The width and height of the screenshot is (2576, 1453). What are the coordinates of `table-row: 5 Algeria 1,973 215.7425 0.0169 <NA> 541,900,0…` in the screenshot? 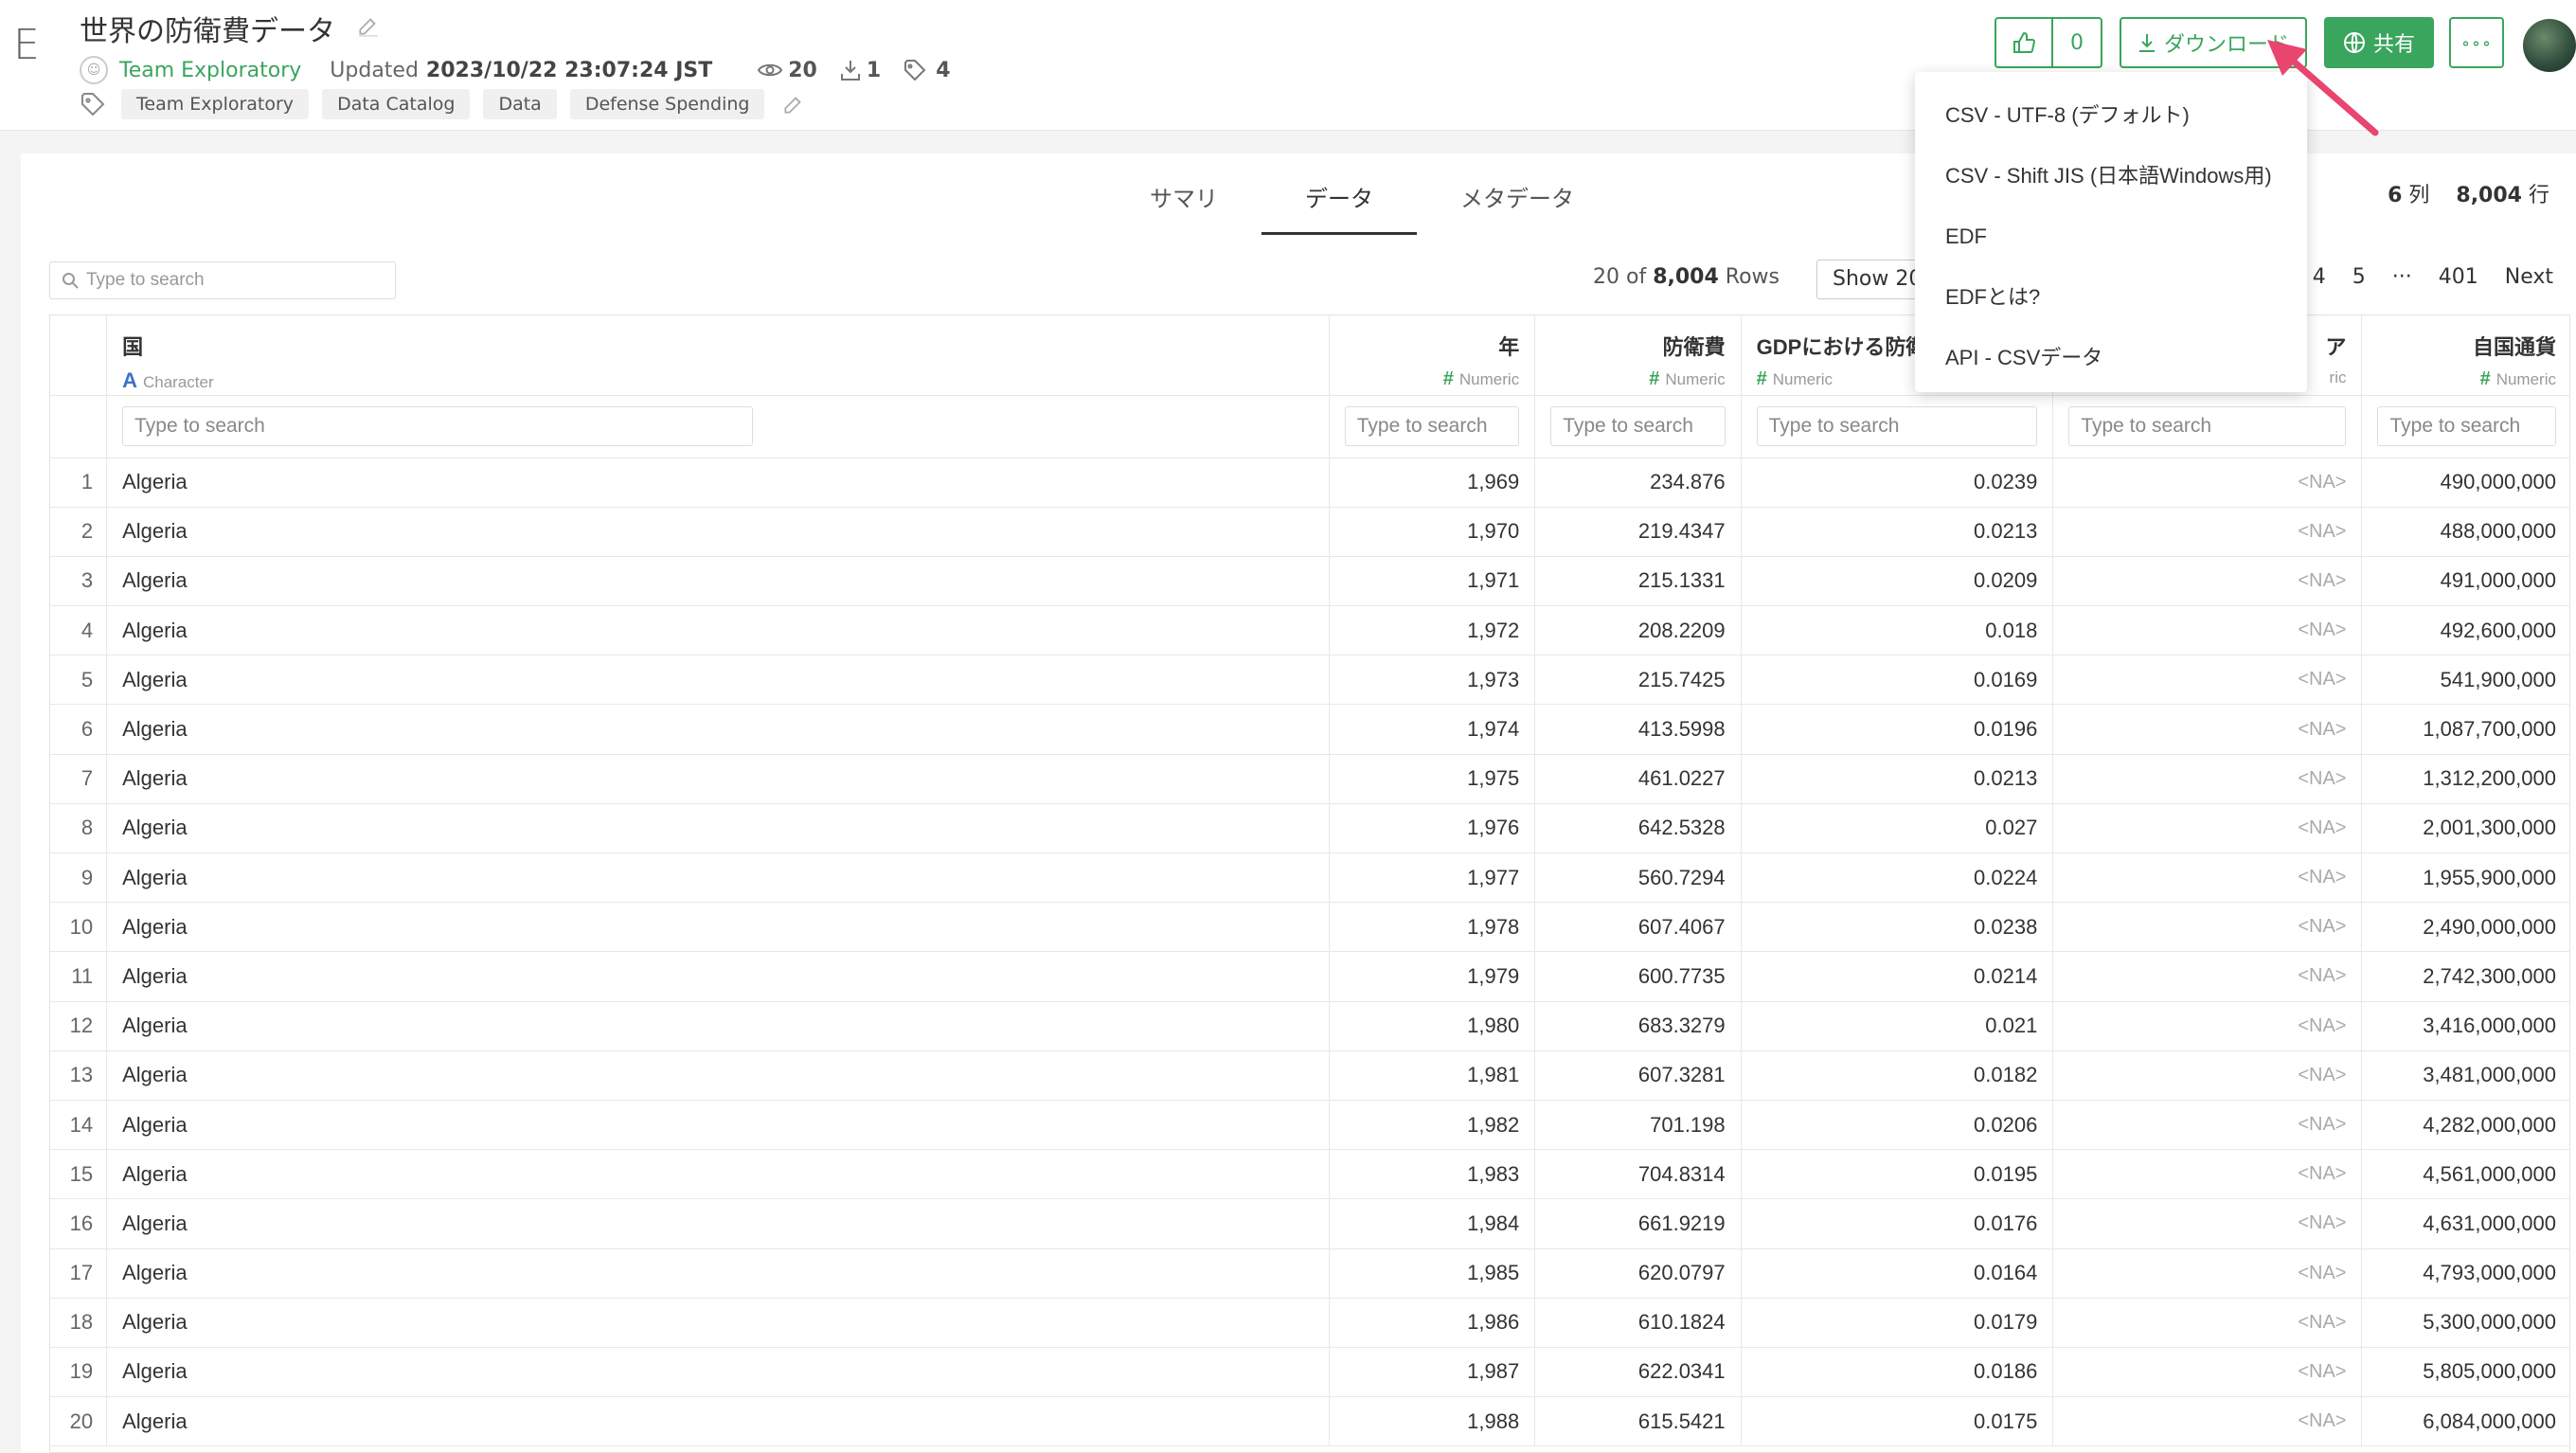 It's located at (1309, 680).